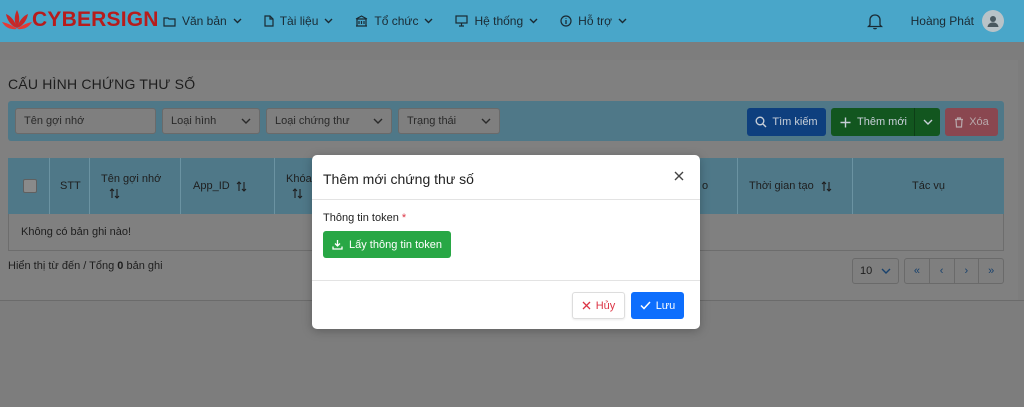 The height and width of the screenshot is (407, 1024). I want to click on save-button: Lưu, so click(657, 305).